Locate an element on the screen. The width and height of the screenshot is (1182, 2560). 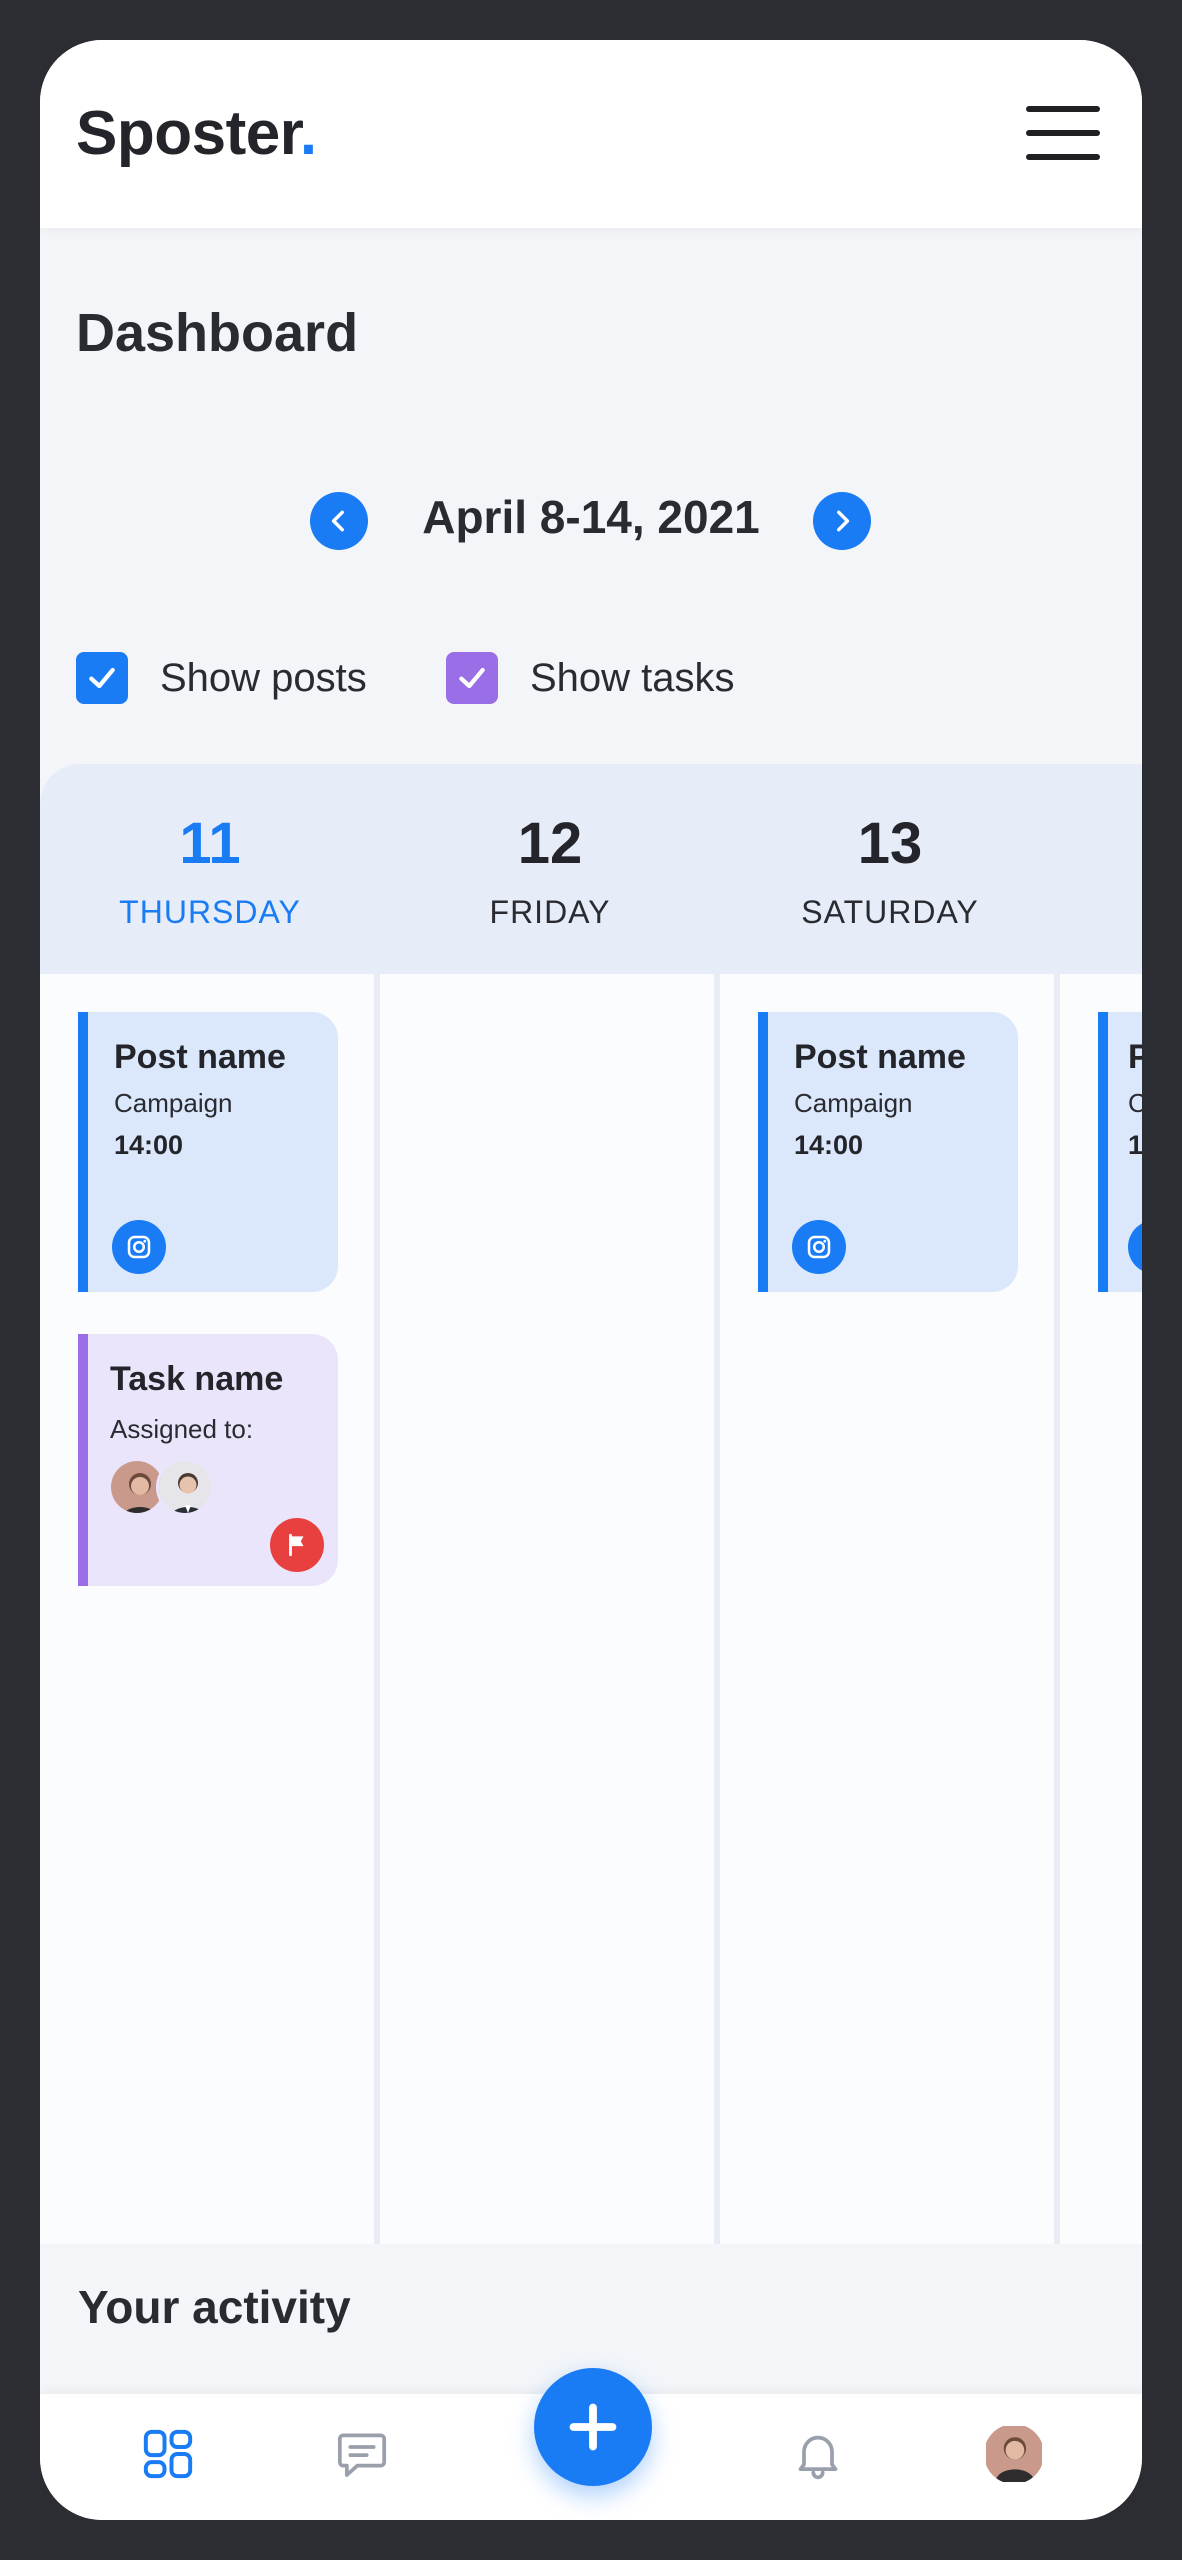
task-assigned-label: Assigned to: is located at coordinates (182, 1429).